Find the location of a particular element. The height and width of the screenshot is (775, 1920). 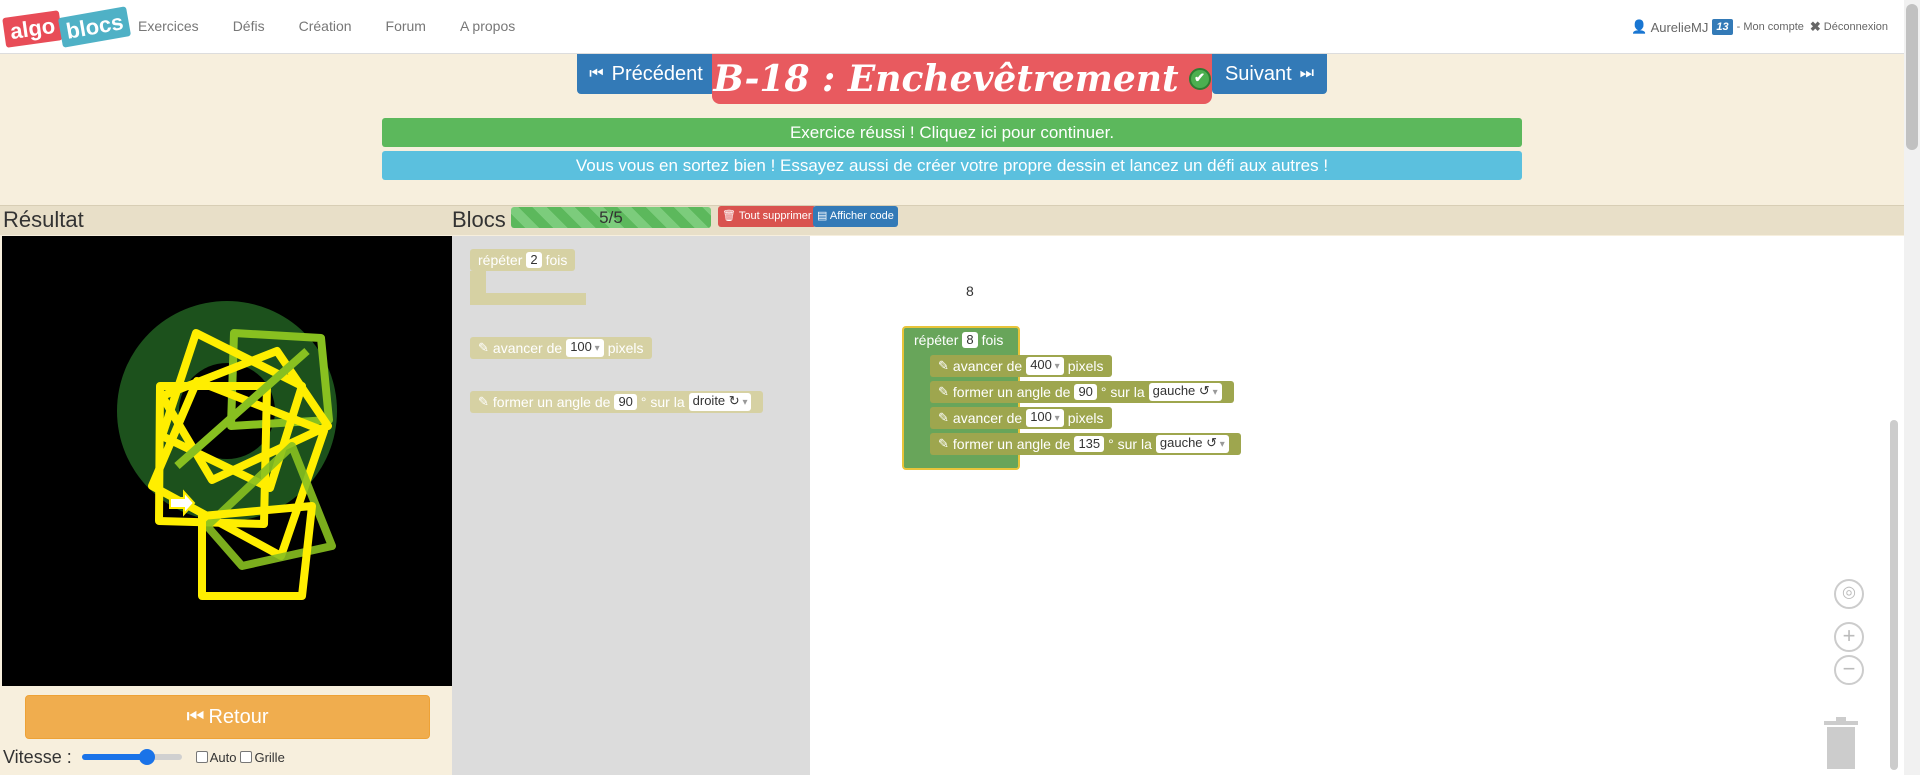

toolbox-forward-block: ✎ avancer de 100 pixels is located at coordinates (561, 348).